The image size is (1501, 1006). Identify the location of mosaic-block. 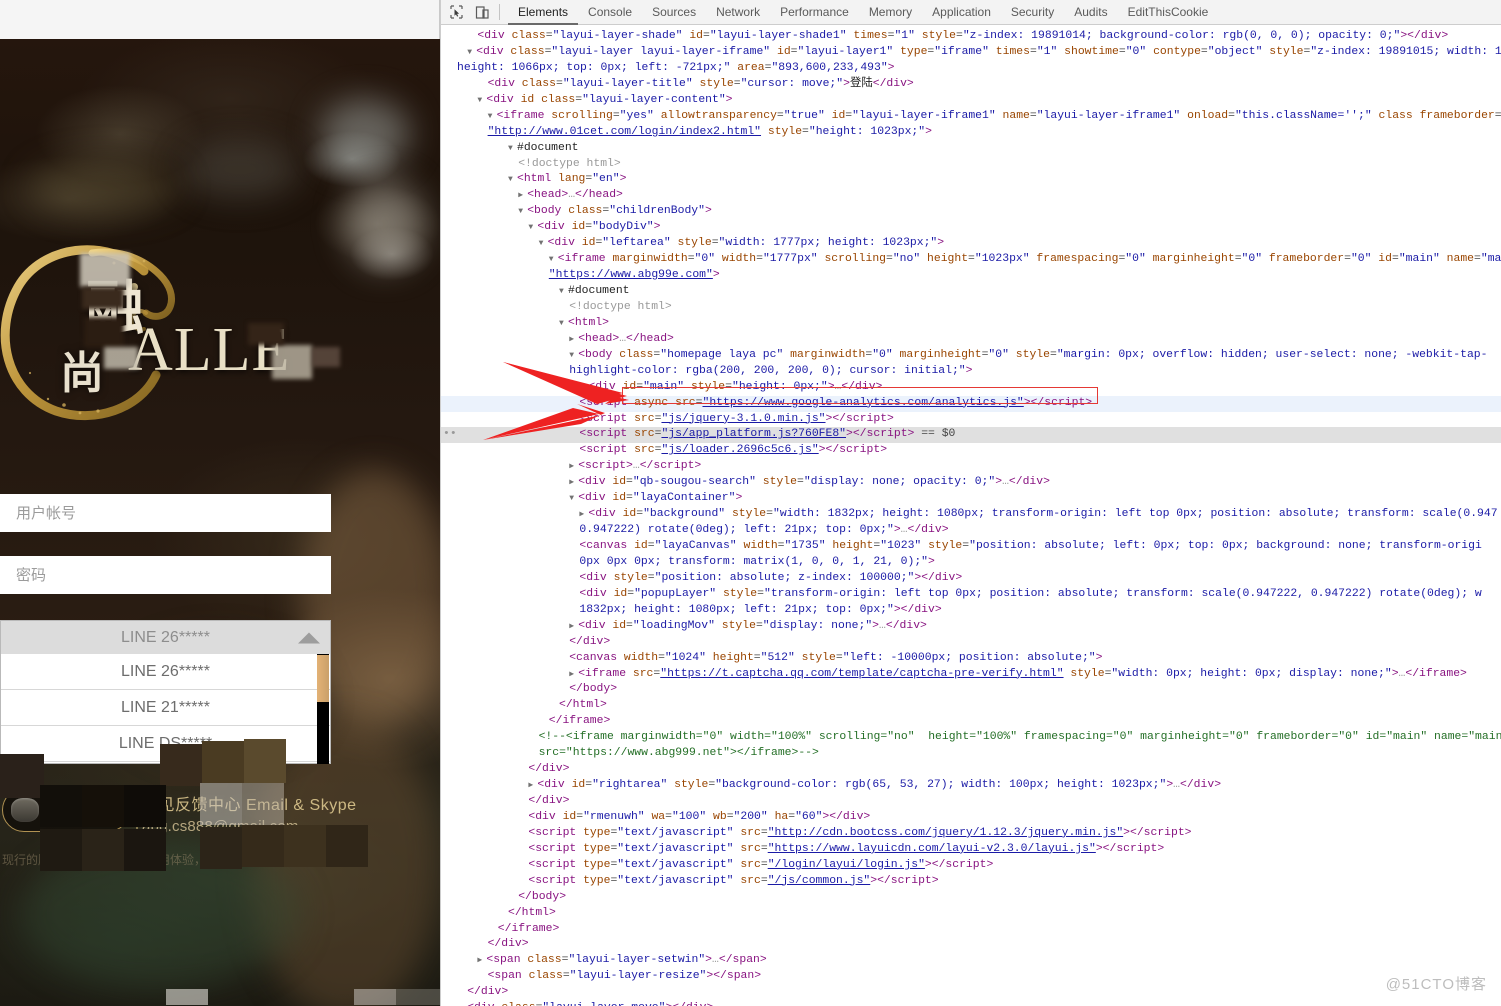
(181, 765).